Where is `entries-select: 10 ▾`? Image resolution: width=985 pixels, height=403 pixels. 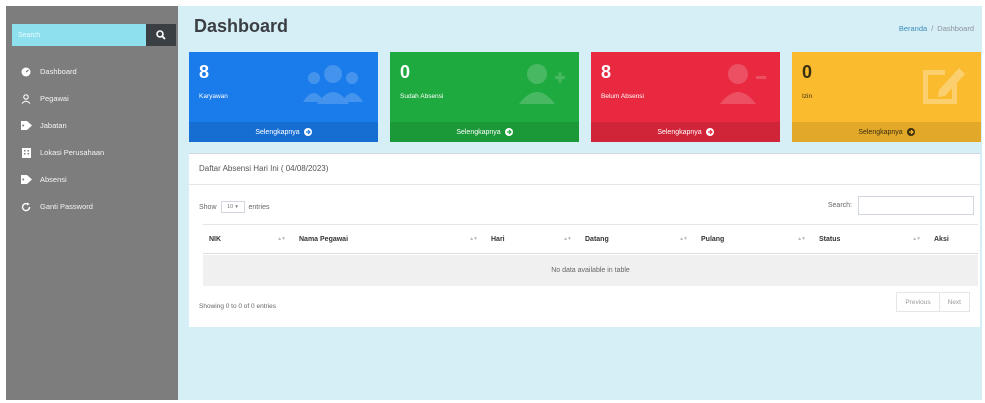 entries-select: 10 ▾ is located at coordinates (232, 207).